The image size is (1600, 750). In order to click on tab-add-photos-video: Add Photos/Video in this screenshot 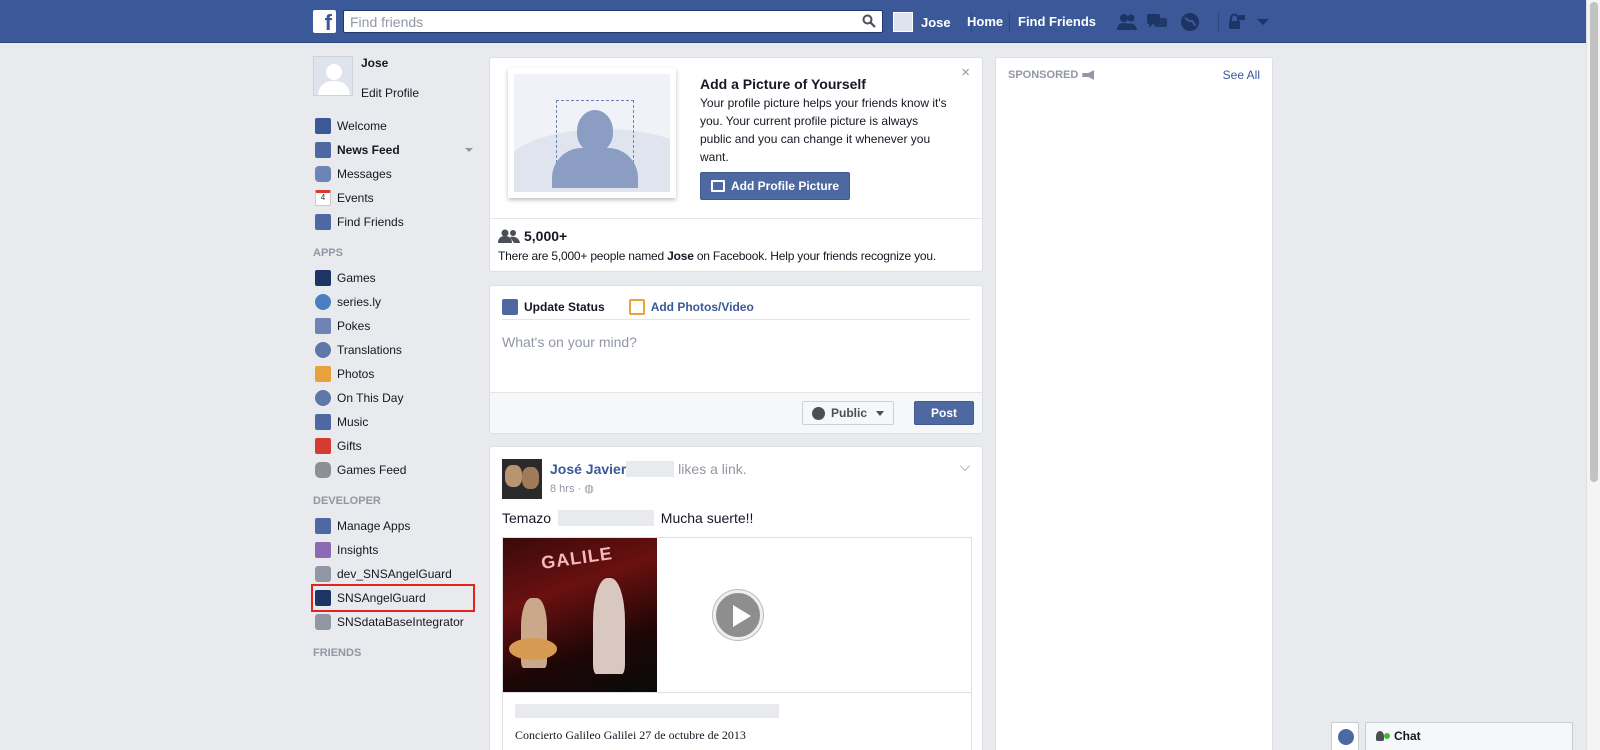, I will do `click(691, 306)`.